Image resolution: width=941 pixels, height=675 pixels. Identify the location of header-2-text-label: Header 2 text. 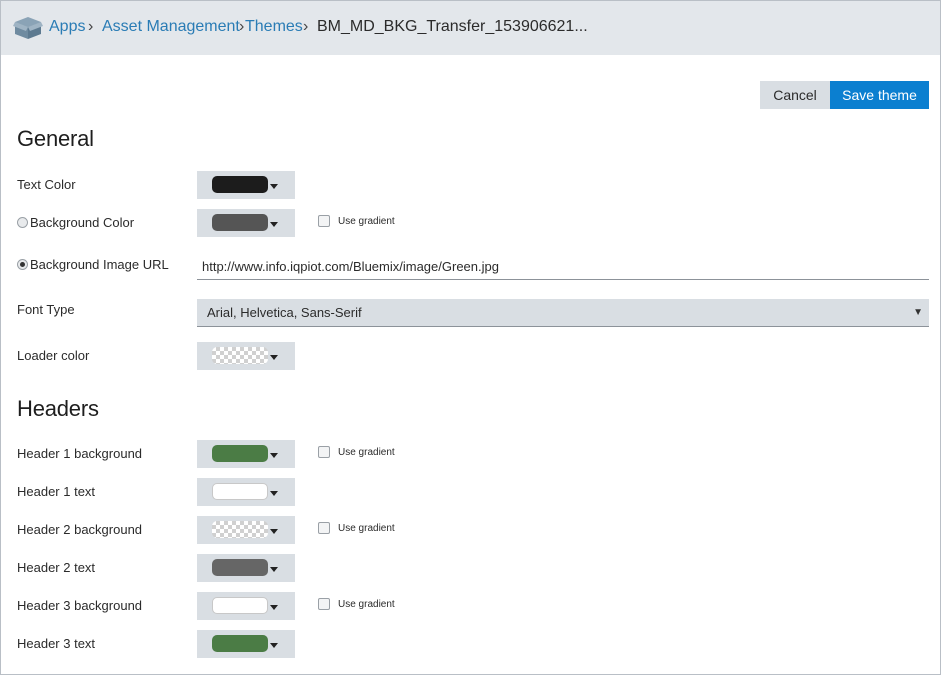
(56, 567).